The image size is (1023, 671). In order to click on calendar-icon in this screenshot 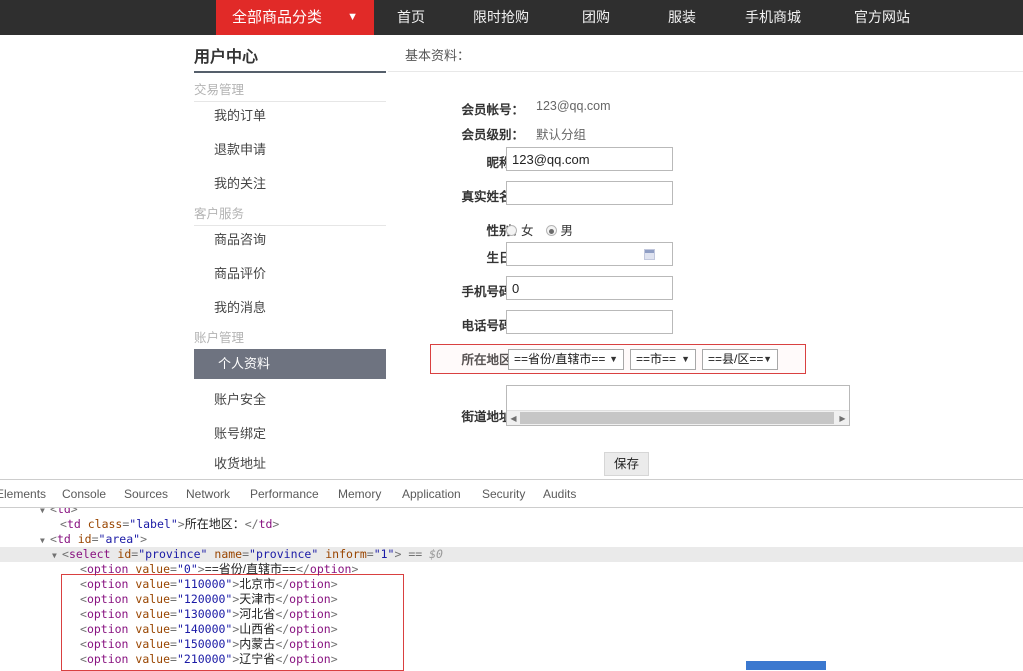, I will do `click(649, 254)`.